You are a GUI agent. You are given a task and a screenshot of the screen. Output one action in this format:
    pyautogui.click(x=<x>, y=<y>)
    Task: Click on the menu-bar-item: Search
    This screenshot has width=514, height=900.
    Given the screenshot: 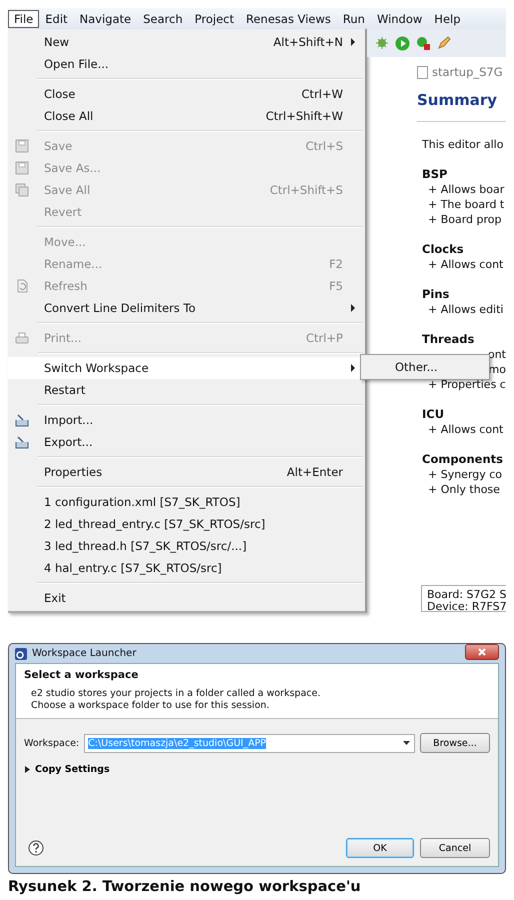 What is the action you would take?
    pyautogui.click(x=163, y=19)
    